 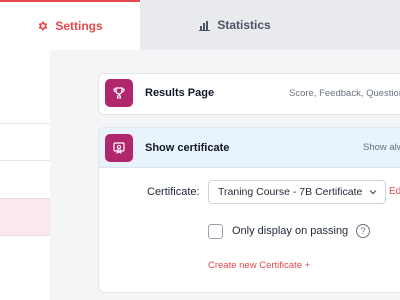 What do you see at coordinates (249, 148) in the screenshot?
I see `show-certificate-header: Show certificate Show alw` at bounding box center [249, 148].